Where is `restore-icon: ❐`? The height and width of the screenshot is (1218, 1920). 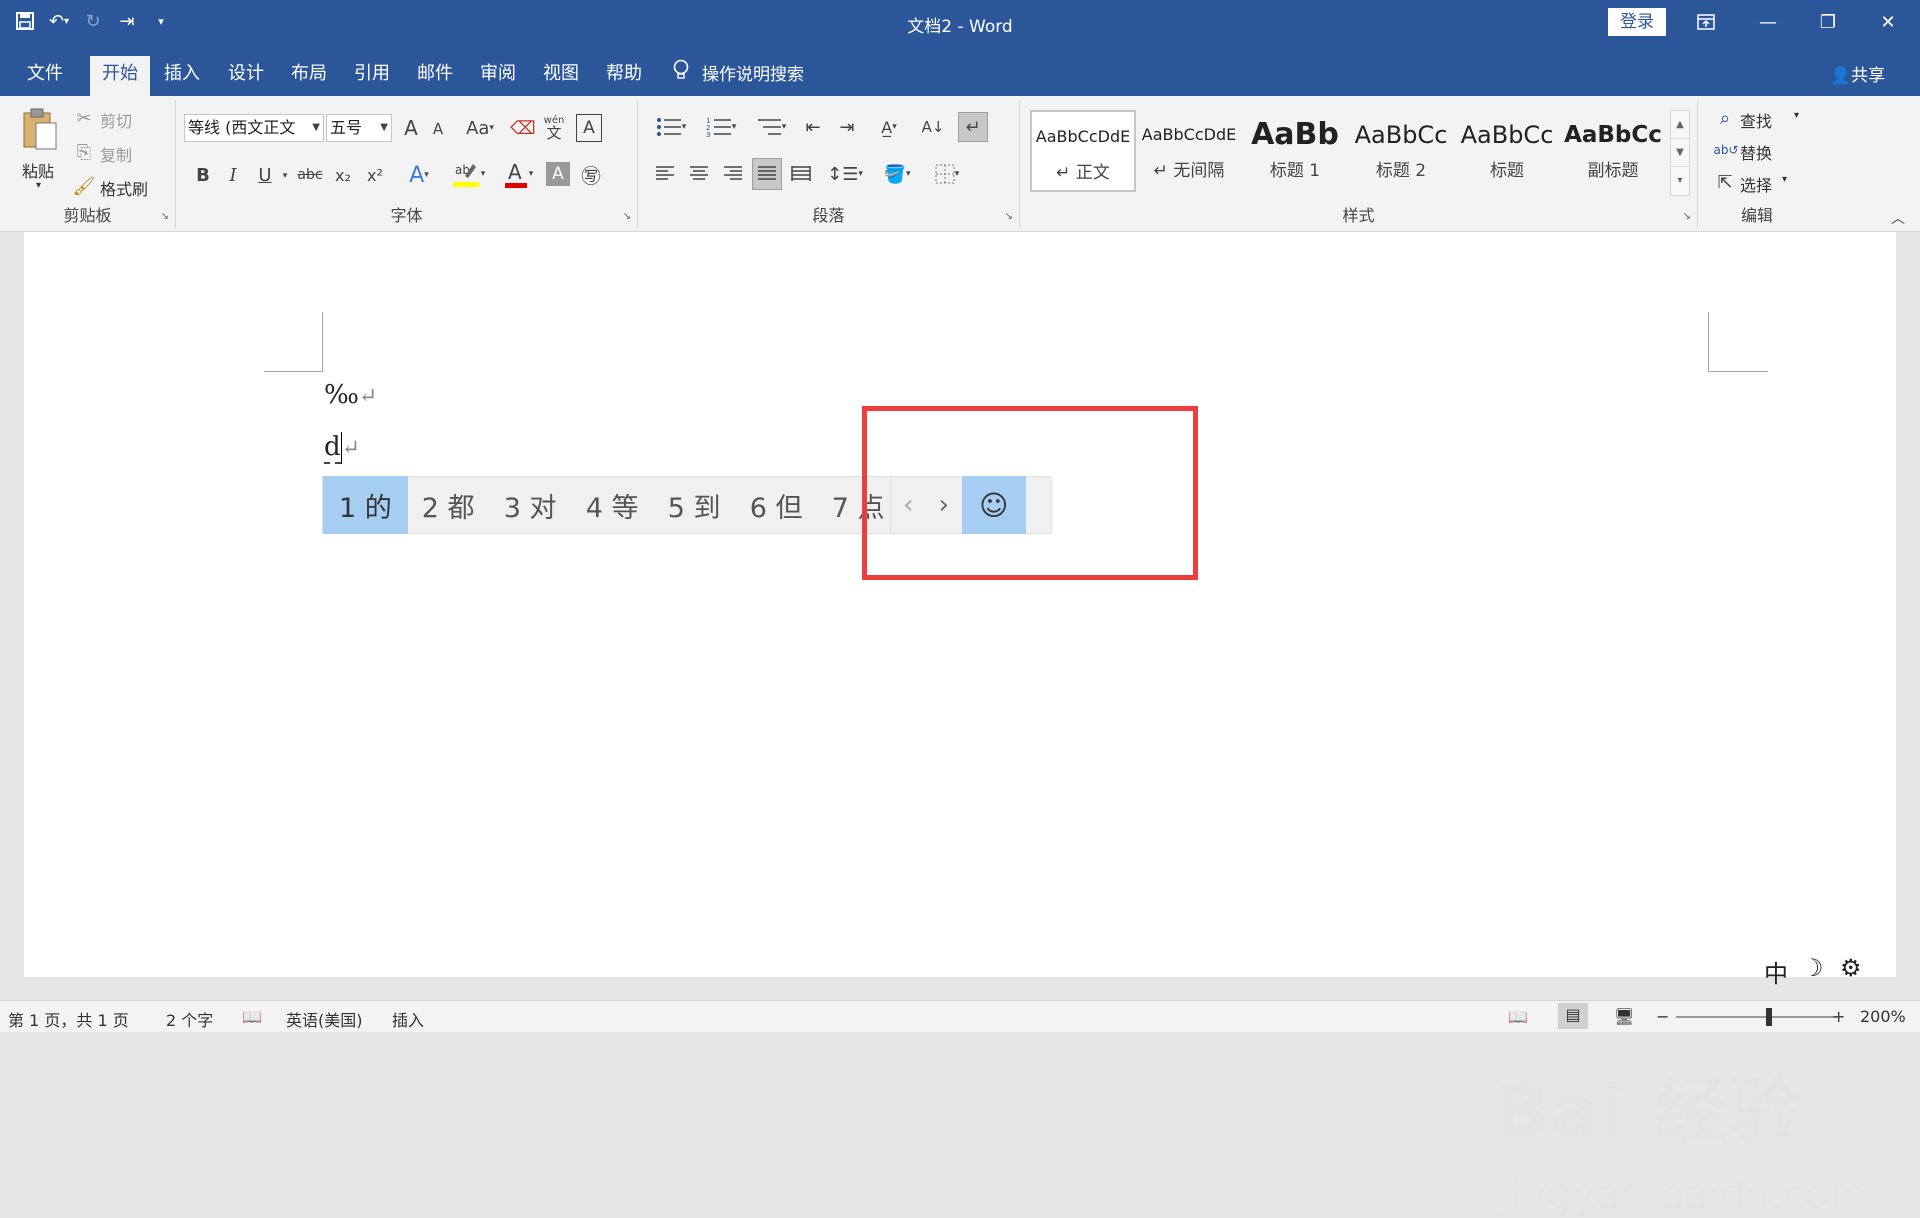
restore-icon: ❐ is located at coordinates (1828, 22).